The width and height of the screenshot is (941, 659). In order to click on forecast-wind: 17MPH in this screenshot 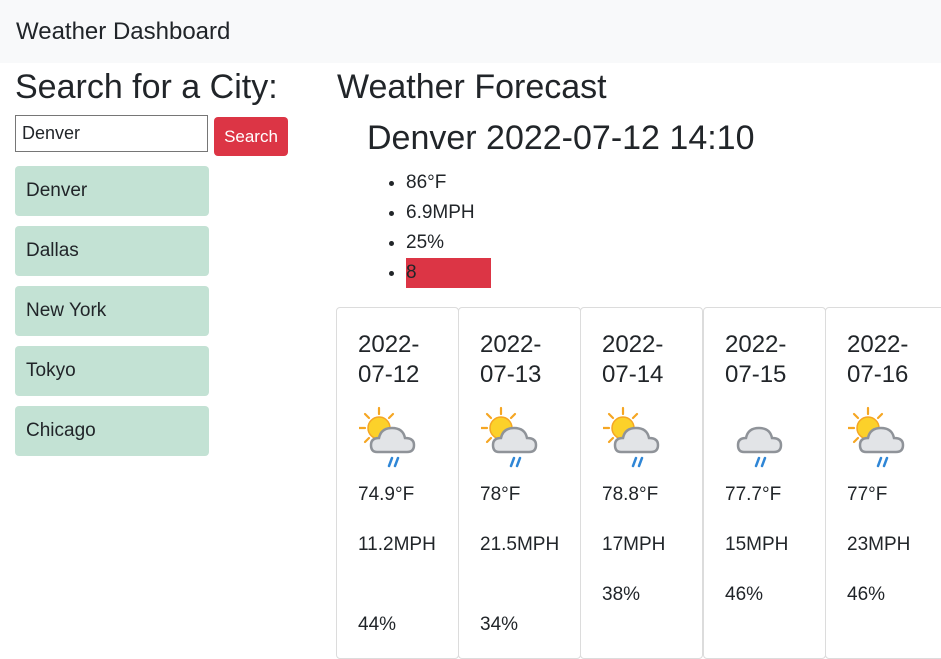, I will do `click(634, 544)`.